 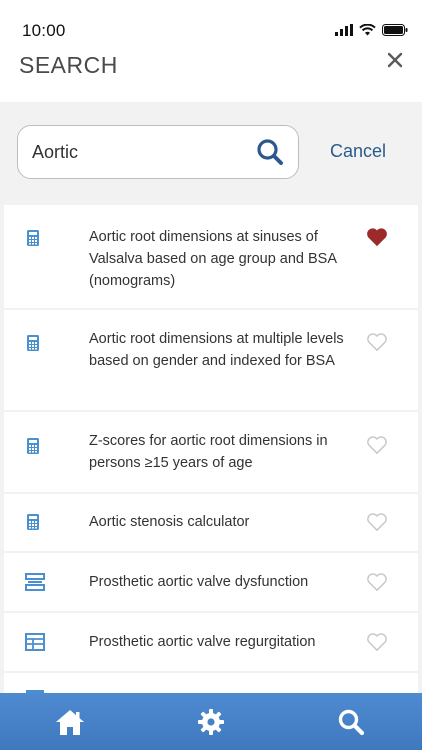 I want to click on status-icons, so click(x=371, y=30).